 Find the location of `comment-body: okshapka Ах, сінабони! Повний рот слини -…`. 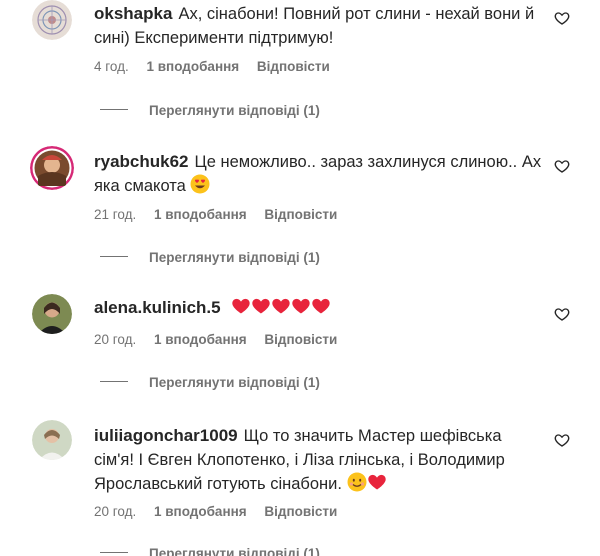

comment-body: okshapka Ах, сінабони! Повний рот слини -… is located at coordinates (319, 26).